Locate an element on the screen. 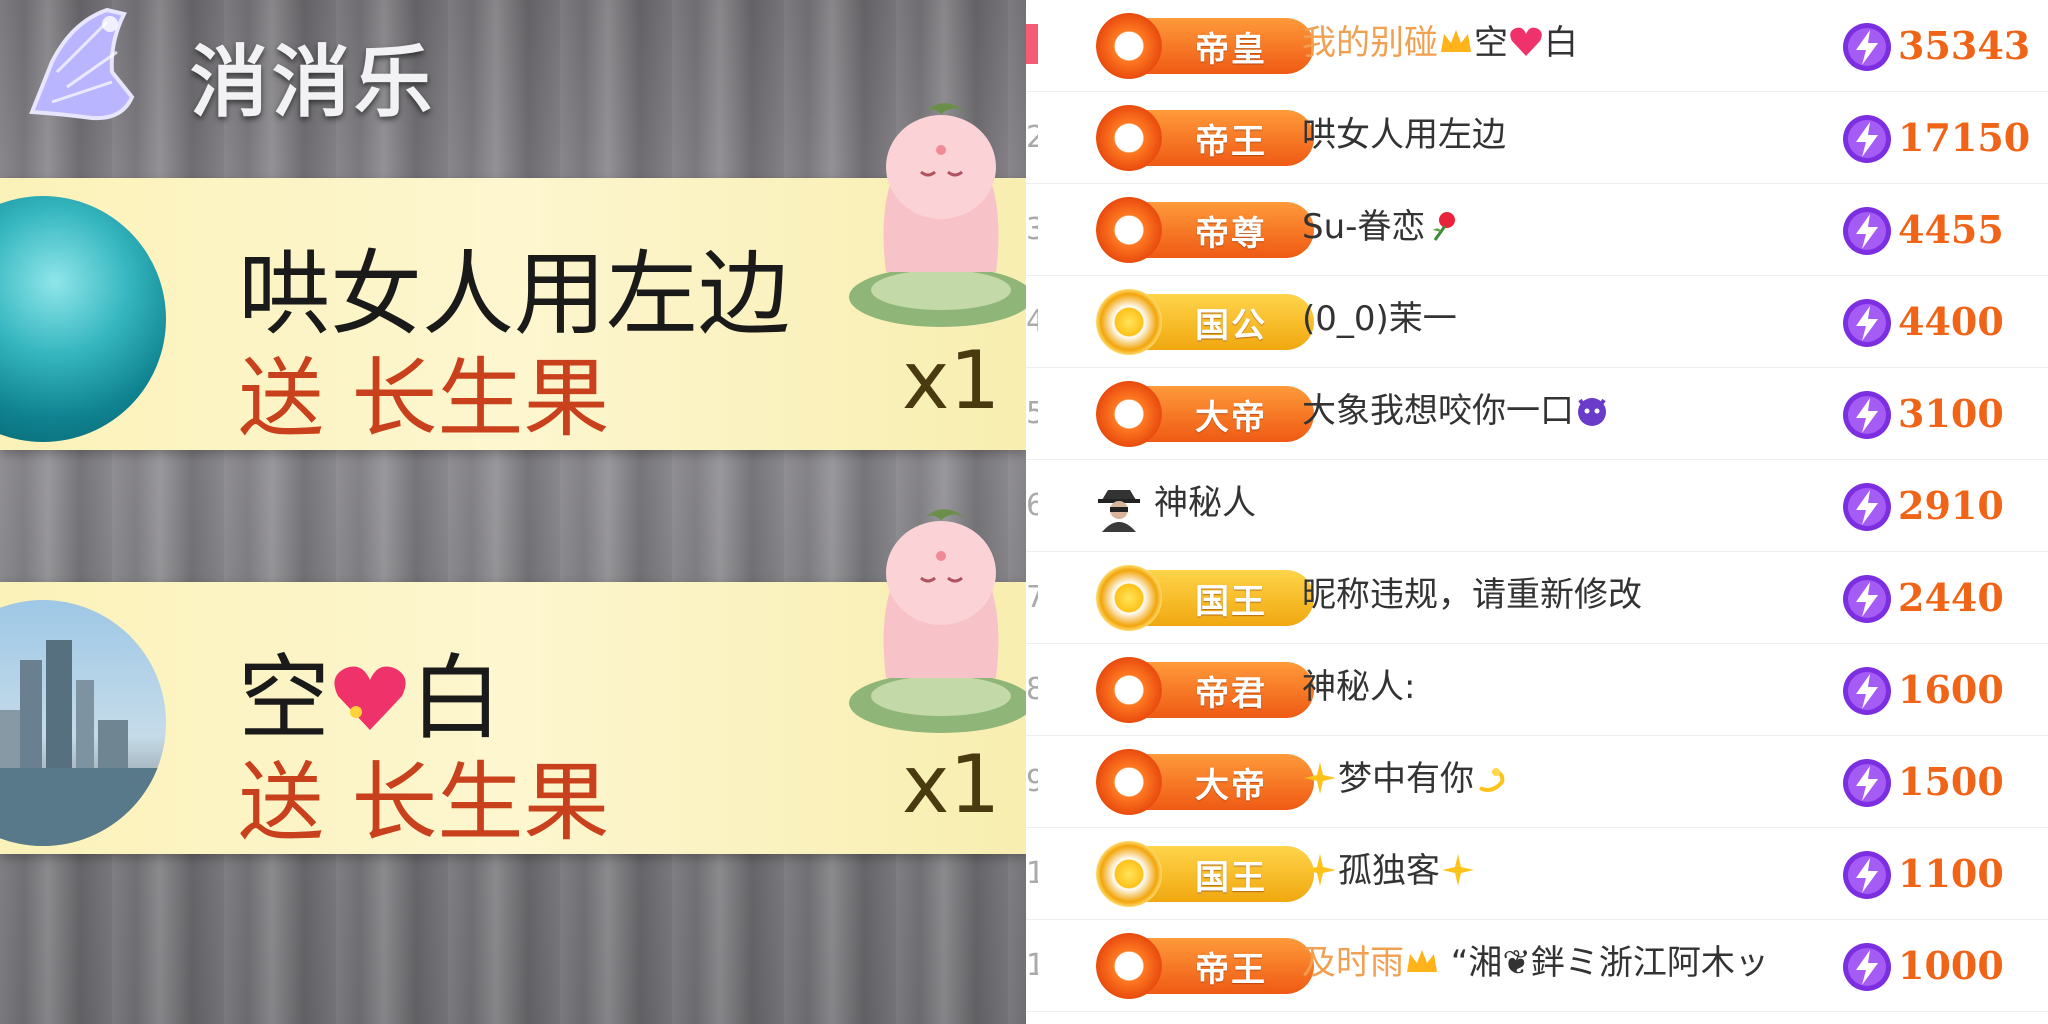 The width and height of the screenshot is (2048, 1024). leaderboard-row: 帝皇 我的别碰空白 35343 is located at coordinates (1537, 46).